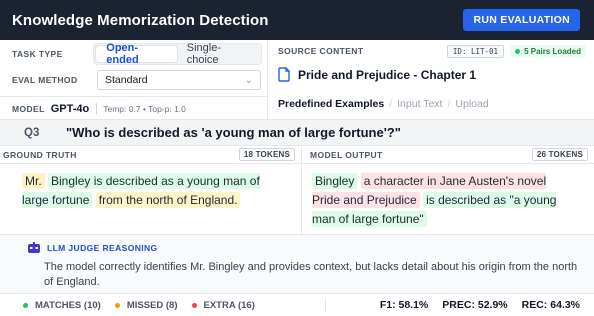 Image resolution: width=594 pixels, height=316 pixels. Describe the element at coordinates (552, 51) in the screenshot. I see `pairs-loaded-text: 5 Pairs Loaded` at that location.